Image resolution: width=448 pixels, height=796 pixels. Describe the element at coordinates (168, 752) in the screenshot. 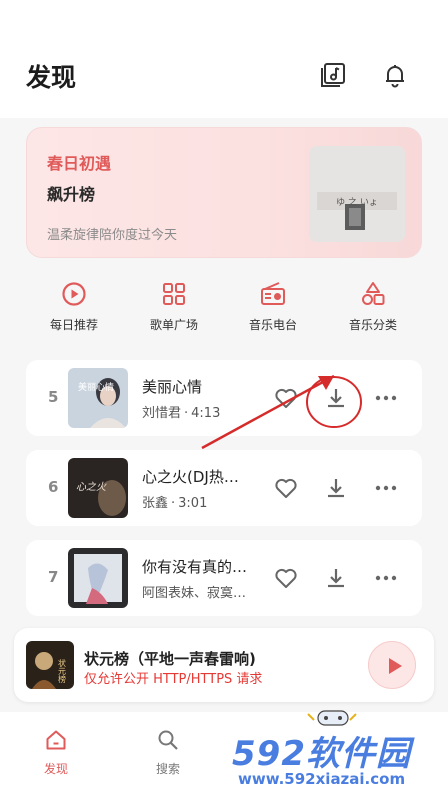

I see `nav-item-search: 搜索` at that location.